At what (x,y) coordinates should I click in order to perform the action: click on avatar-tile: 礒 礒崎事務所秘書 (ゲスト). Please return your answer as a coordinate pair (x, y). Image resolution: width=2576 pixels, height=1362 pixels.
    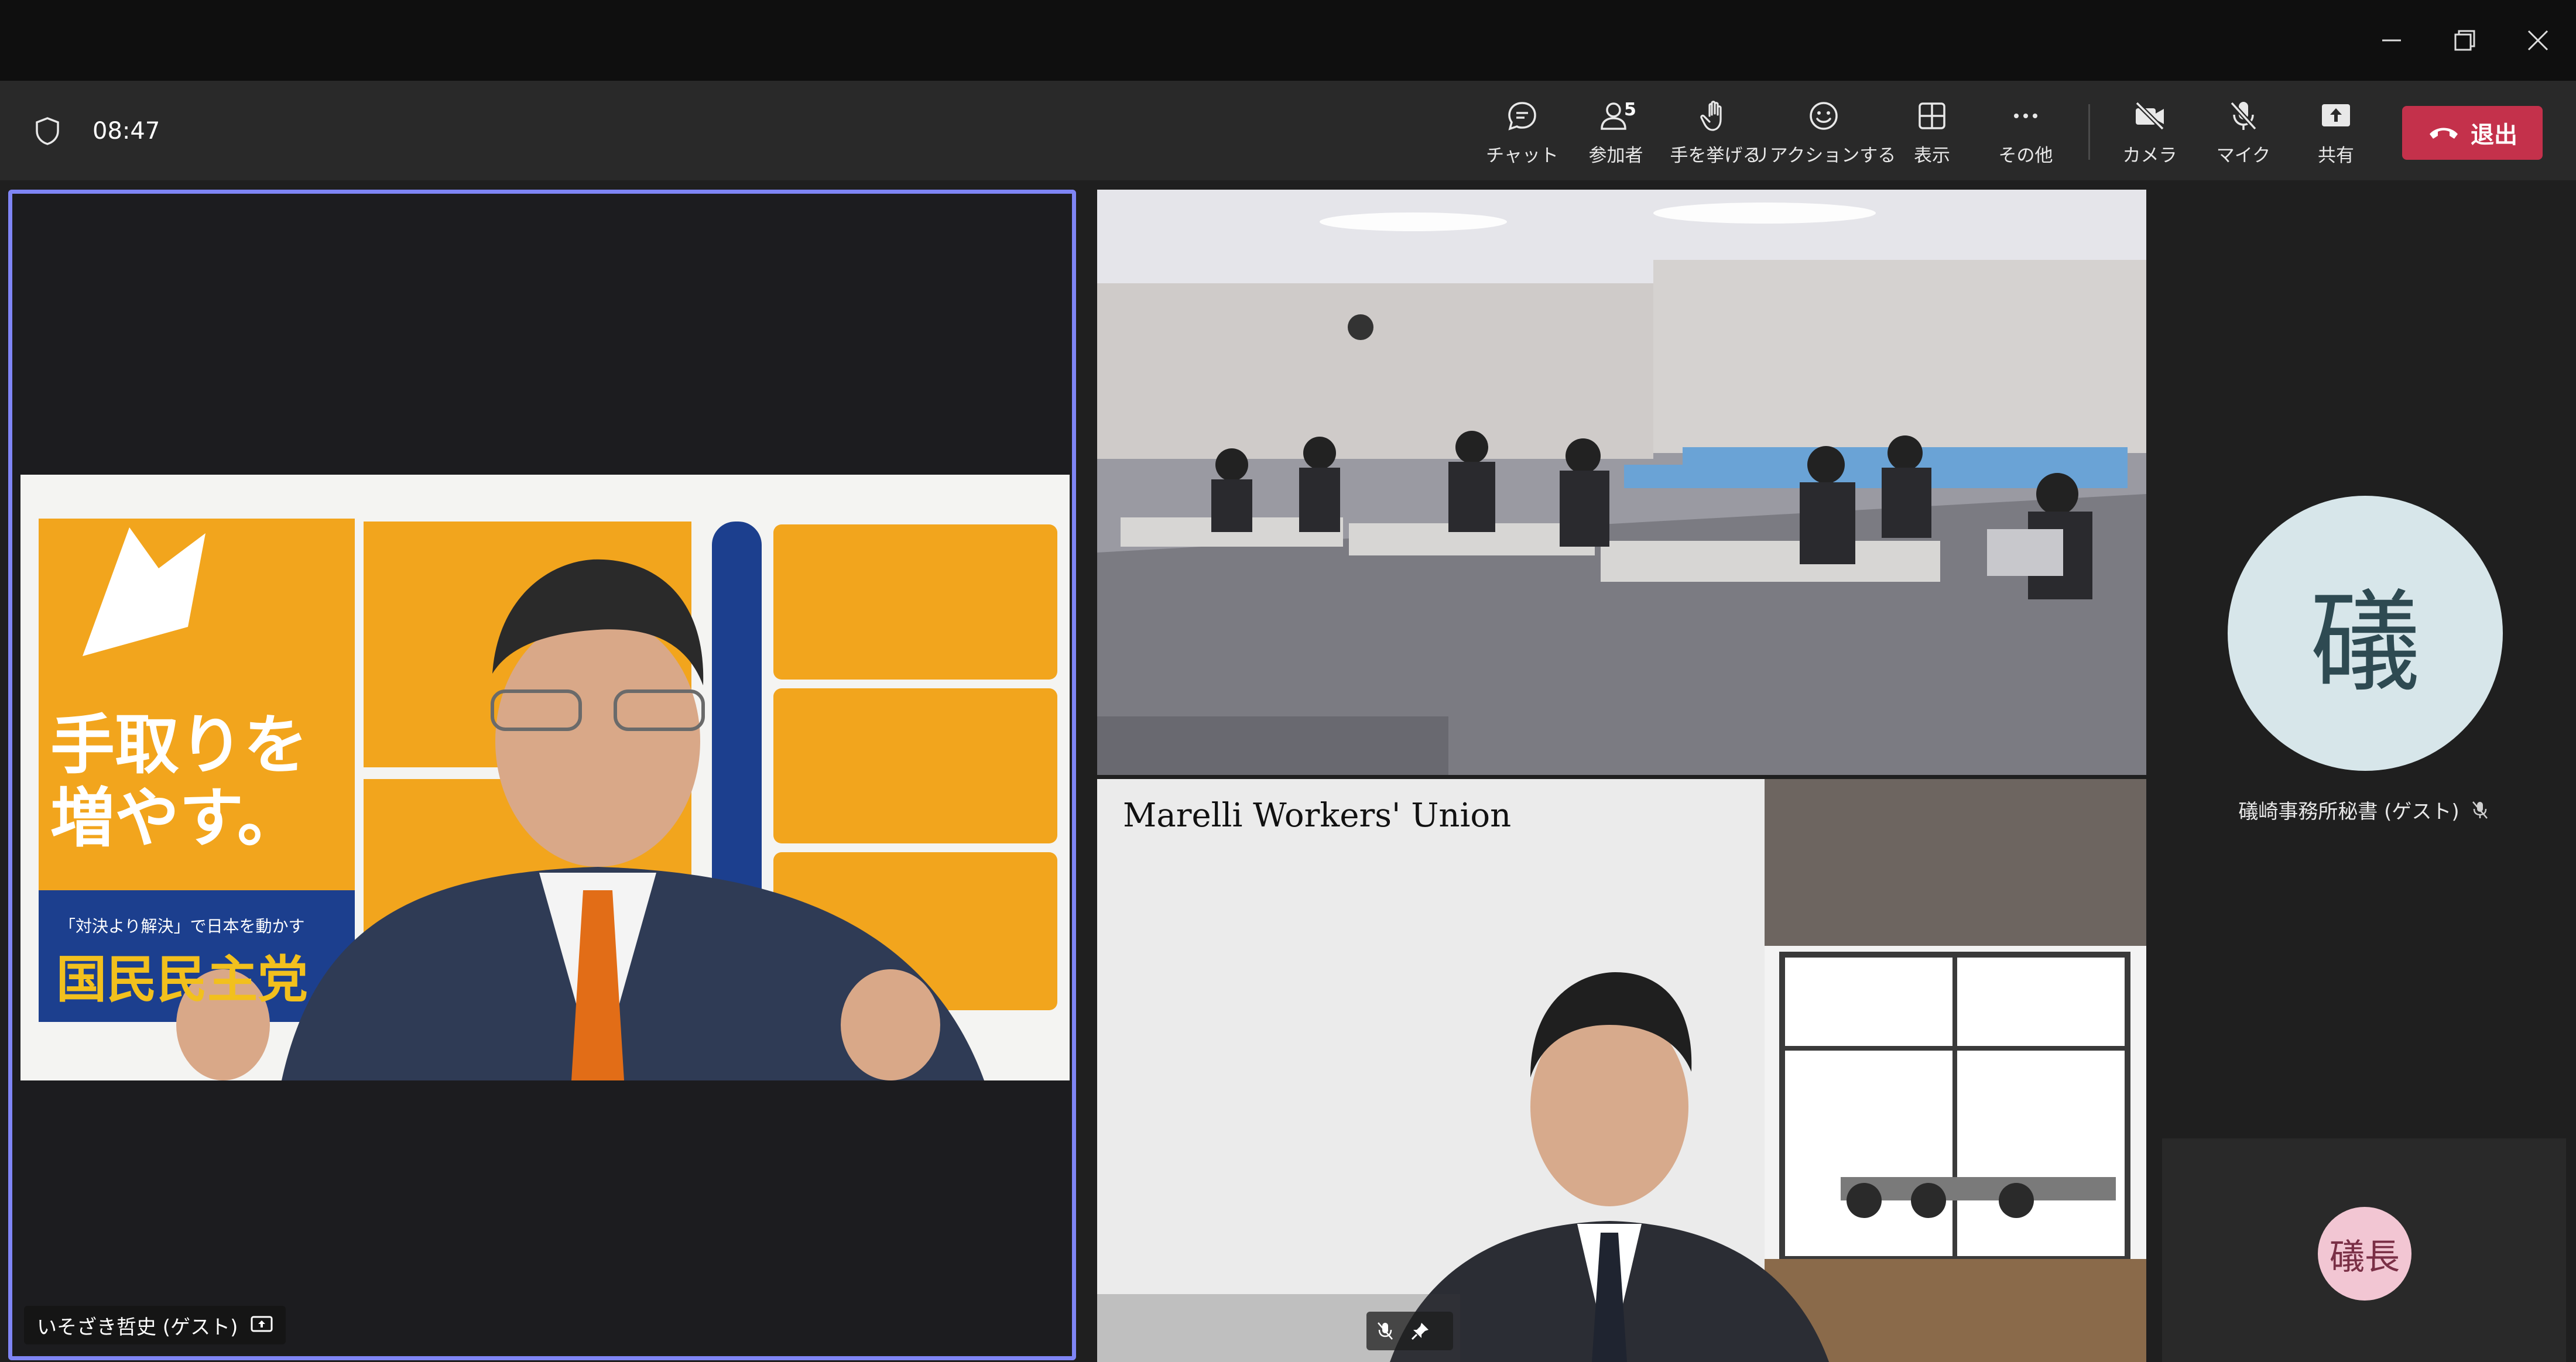
    Looking at the image, I should click on (2364, 660).